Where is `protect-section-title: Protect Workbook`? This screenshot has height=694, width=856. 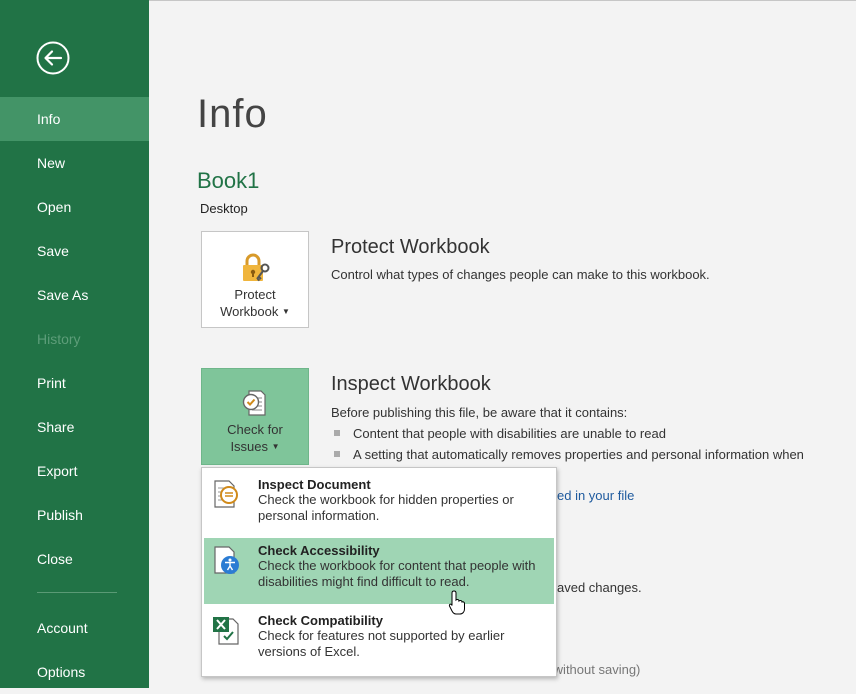
protect-section-title: Protect Workbook is located at coordinates (410, 247).